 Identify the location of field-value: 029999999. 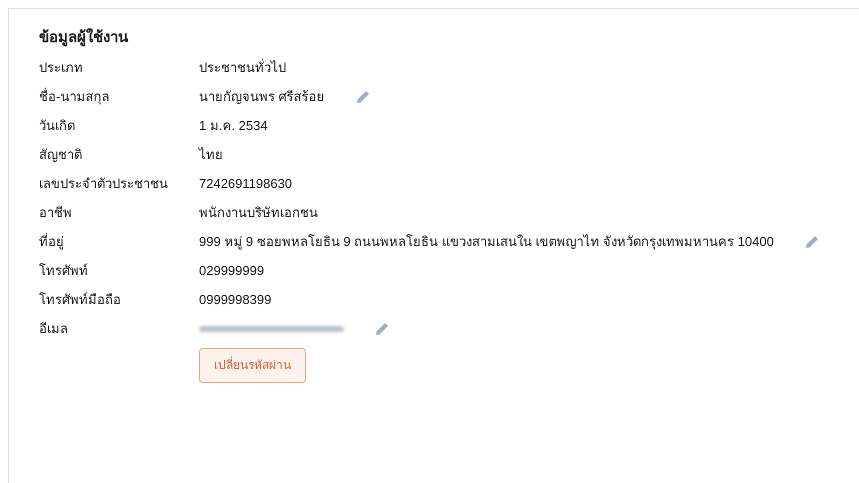
(231, 271).